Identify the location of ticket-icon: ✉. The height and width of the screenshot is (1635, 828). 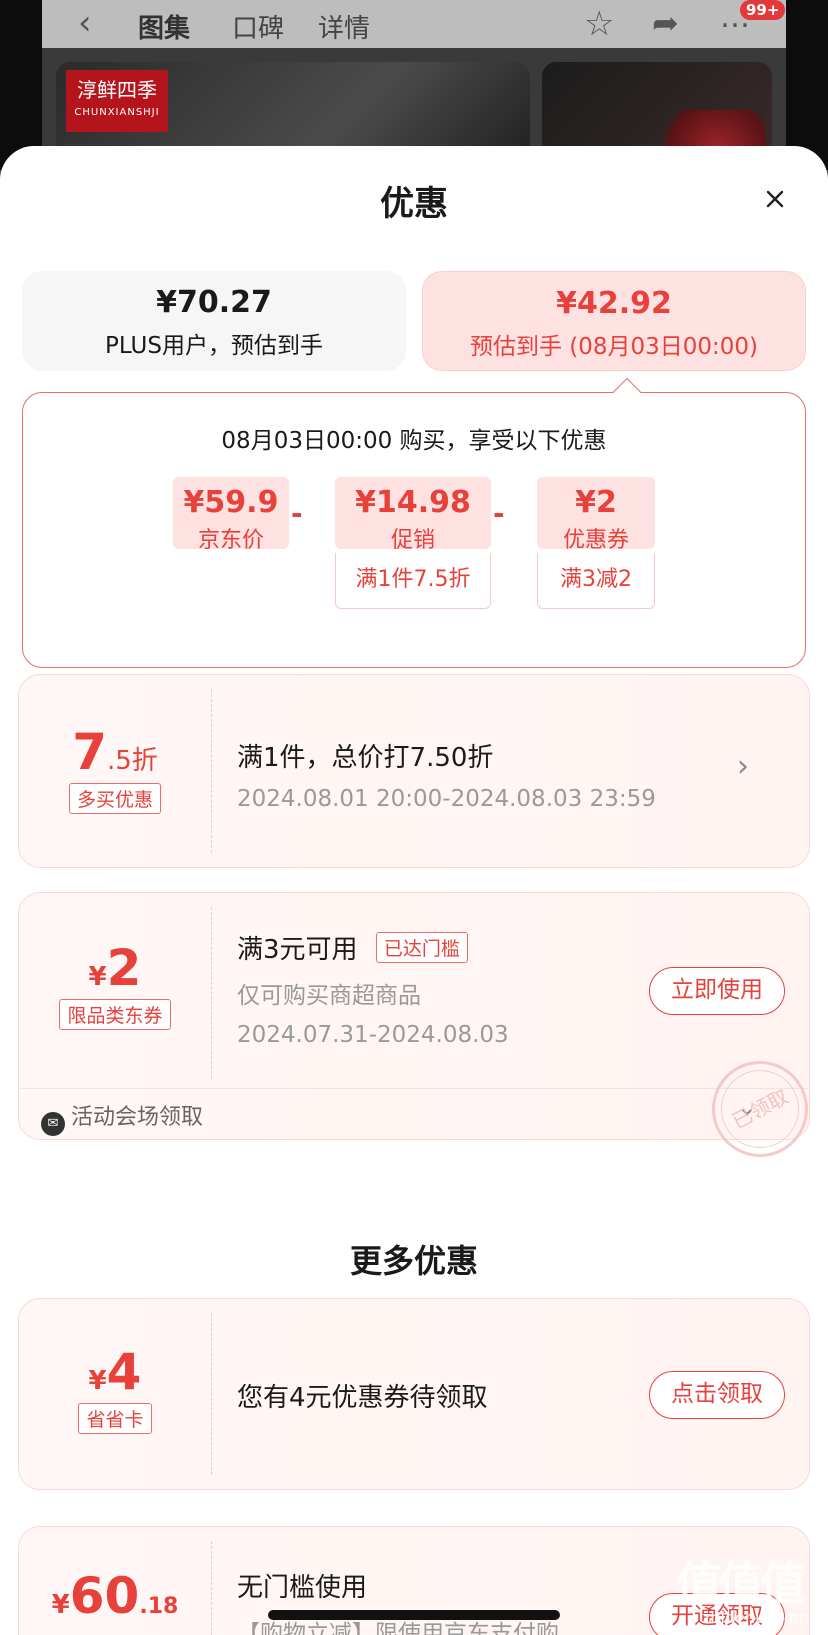
(53, 1124).